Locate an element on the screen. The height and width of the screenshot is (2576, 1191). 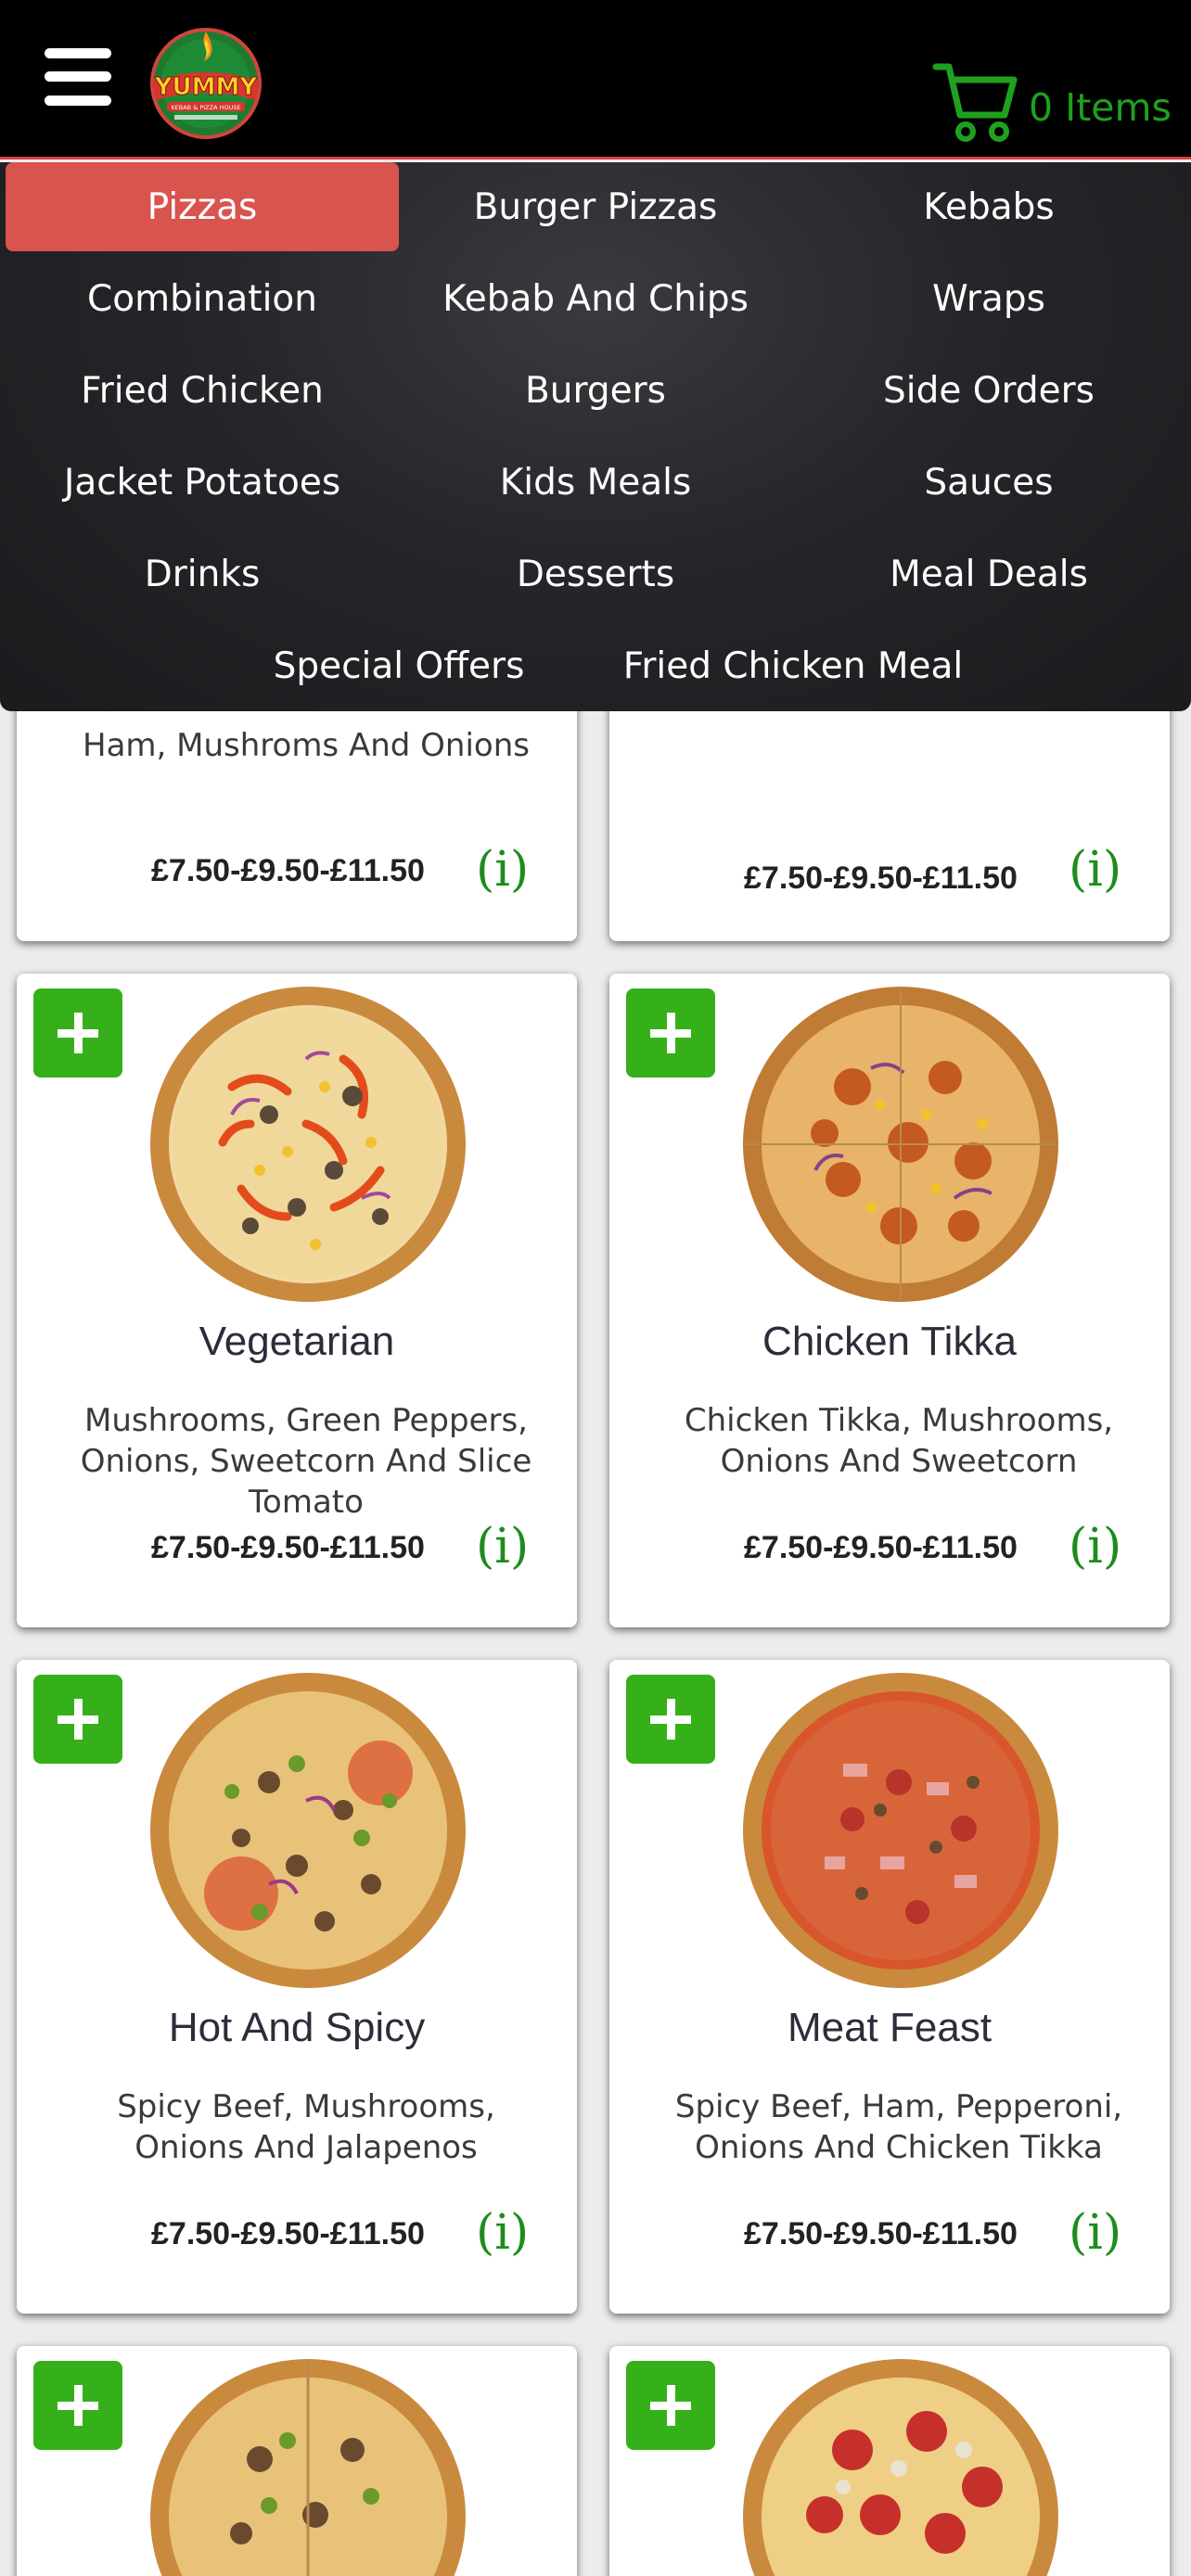
menu-item-meal-deals: Meal Deals is located at coordinates (988, 573).